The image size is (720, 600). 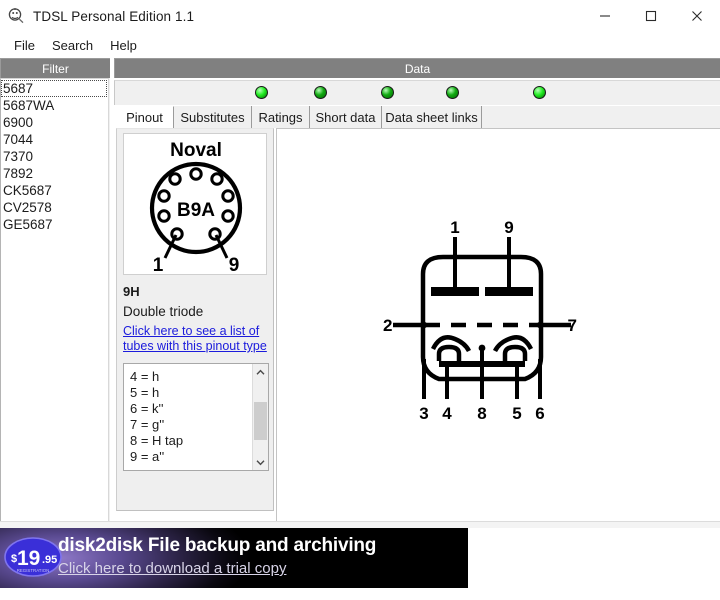 I want to click on chevron-down-icon, so click(x=260, y=462).